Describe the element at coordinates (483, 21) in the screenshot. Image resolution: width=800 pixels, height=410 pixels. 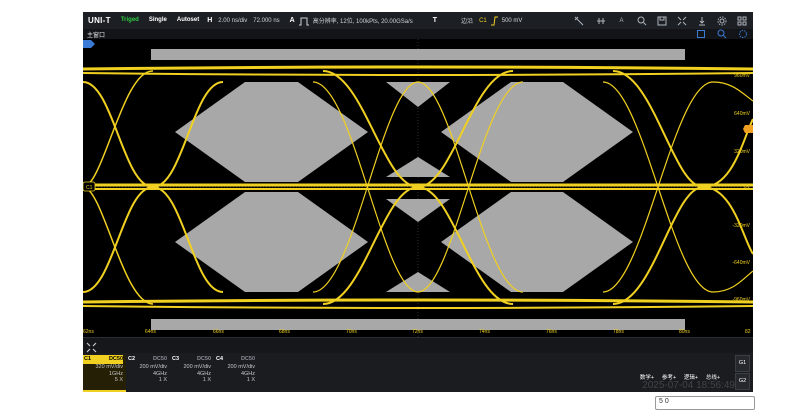
I see `trigger-source: C1` at that location.